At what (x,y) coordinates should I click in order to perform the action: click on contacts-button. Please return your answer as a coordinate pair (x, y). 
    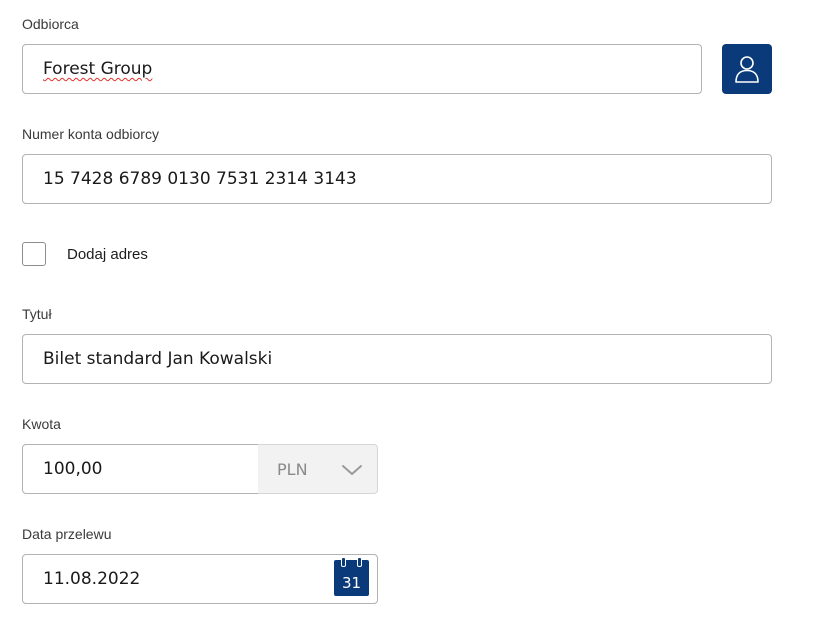
    Looking at the image, I should click on (747, 69).